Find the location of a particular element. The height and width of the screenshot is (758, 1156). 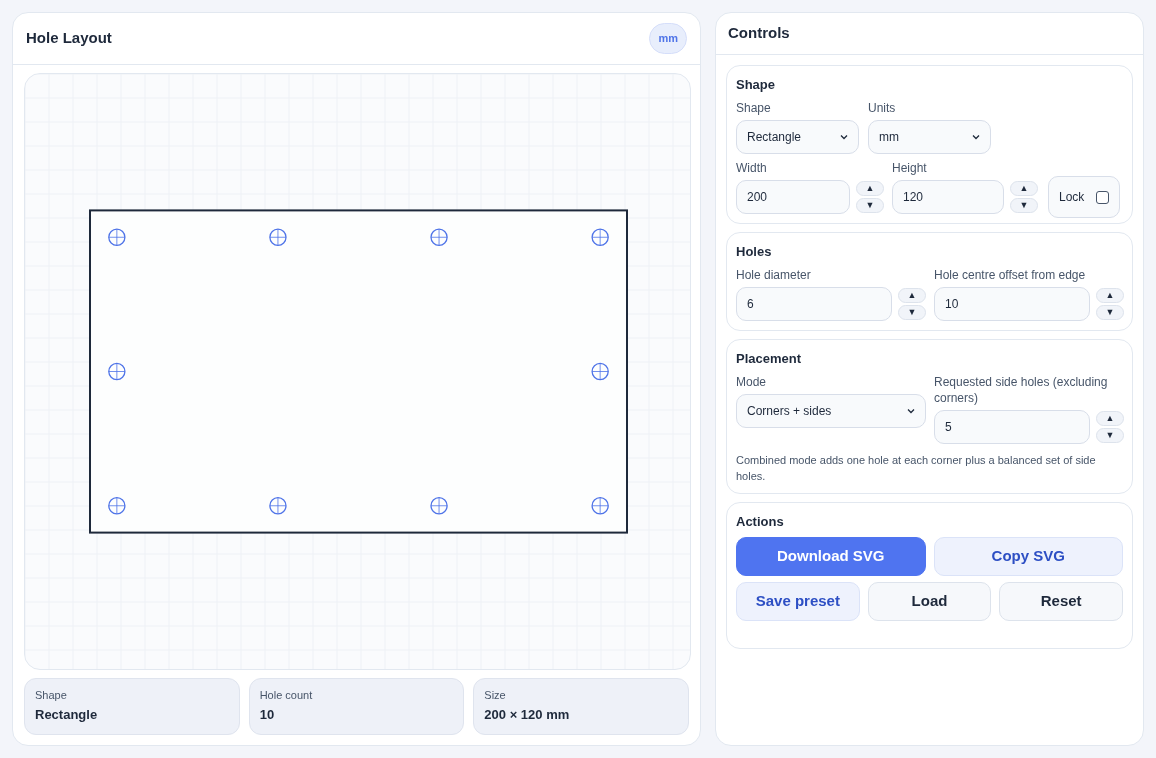

field-label: Hole diameter is located at coordinates (774, 275).